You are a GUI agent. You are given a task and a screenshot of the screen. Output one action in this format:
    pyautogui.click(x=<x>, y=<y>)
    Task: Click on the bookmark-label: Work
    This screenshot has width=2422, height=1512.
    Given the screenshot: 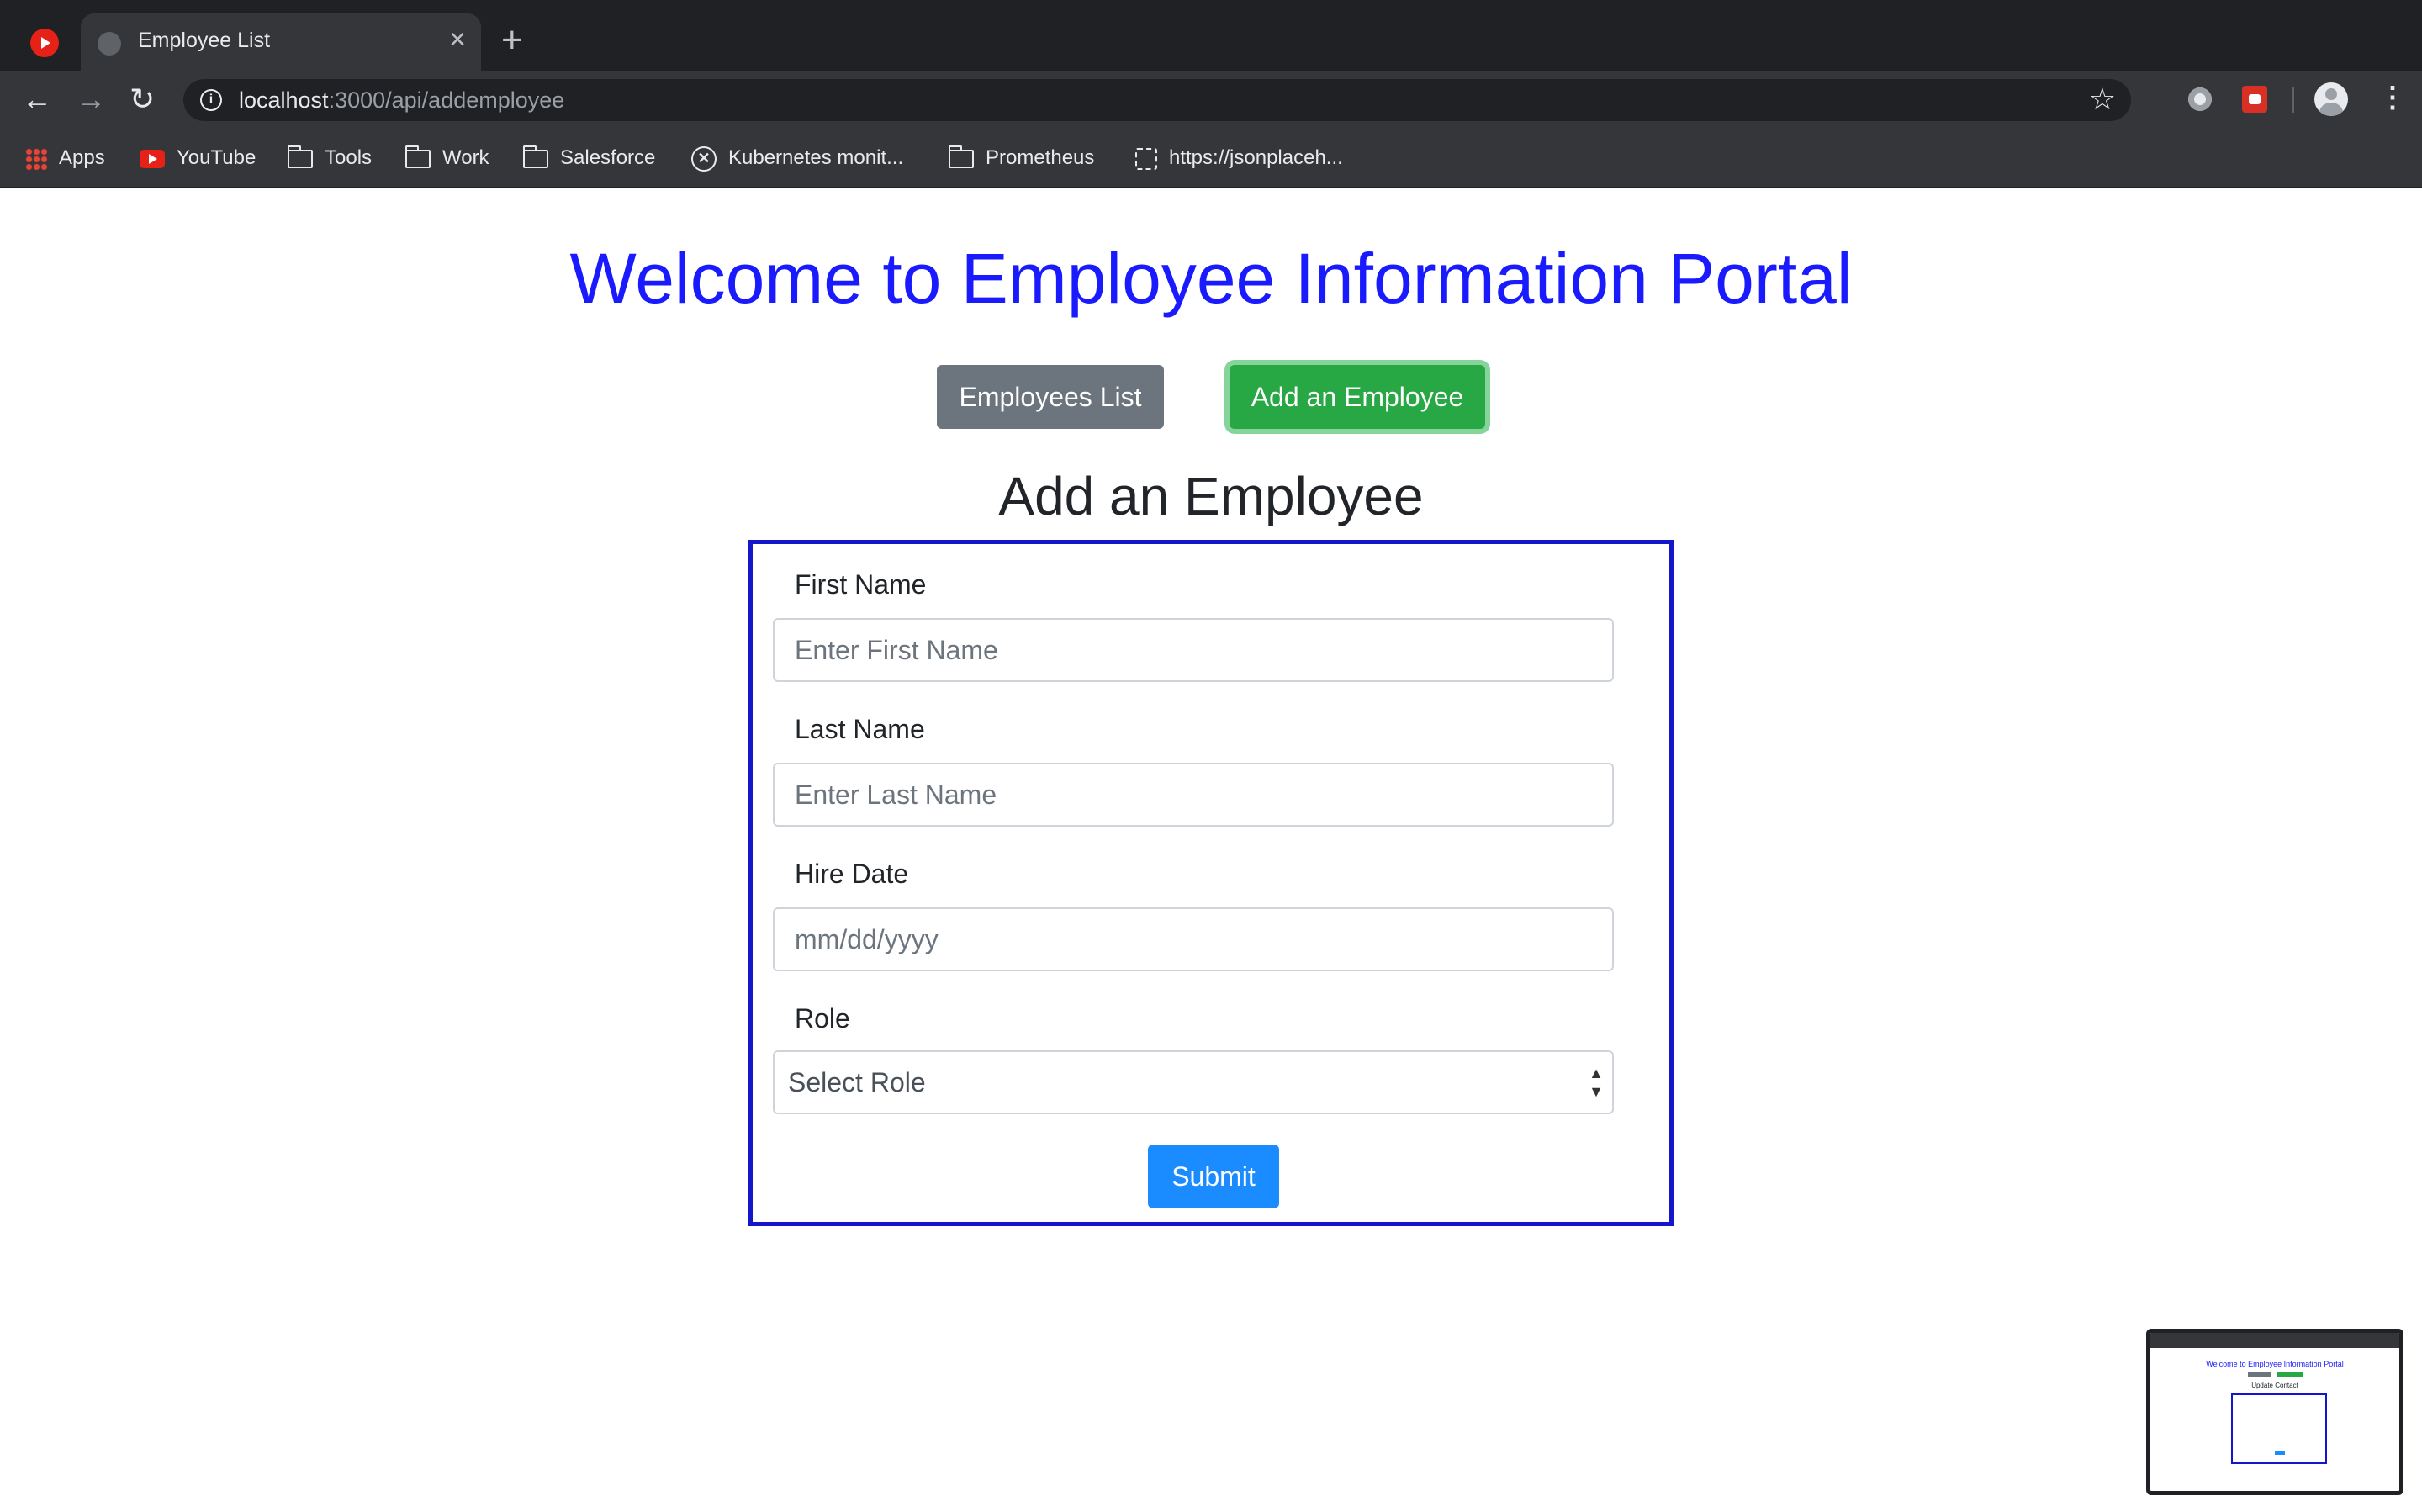 What is the action you would take?
    pyautogui.click(x=465, y=157)
    